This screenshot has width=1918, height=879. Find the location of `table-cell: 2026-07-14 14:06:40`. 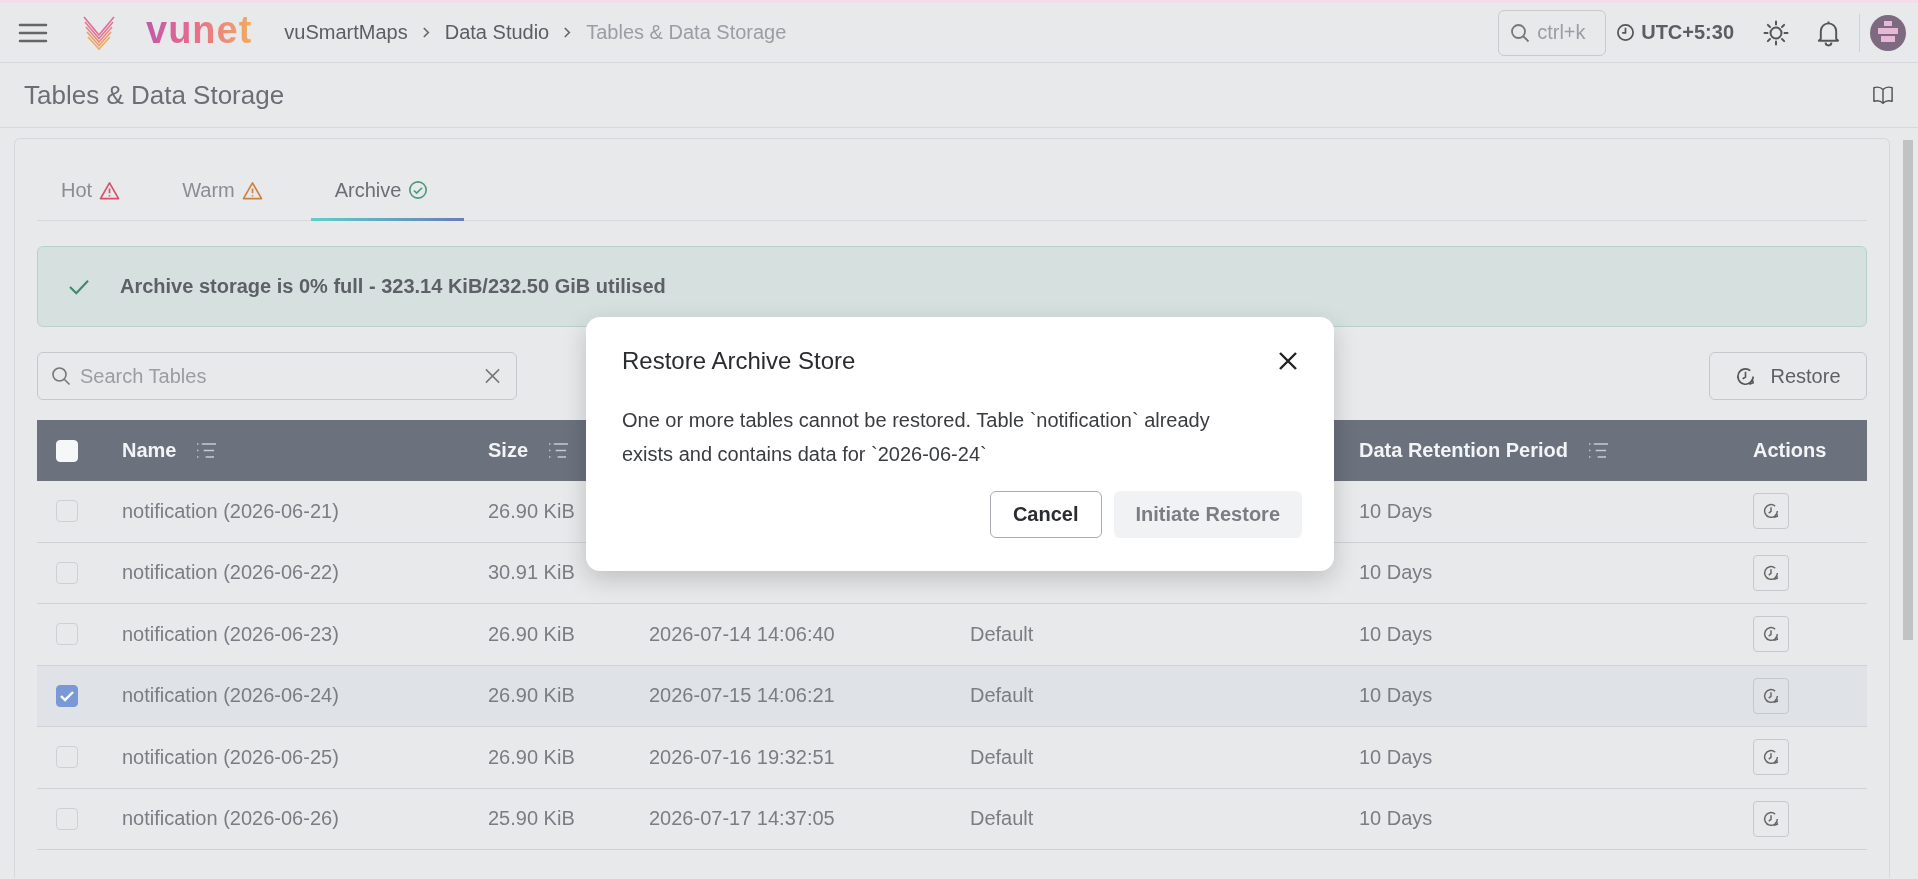

table-cell: 2026-07-14 14:06:40 is located at coordinates (742, 634).